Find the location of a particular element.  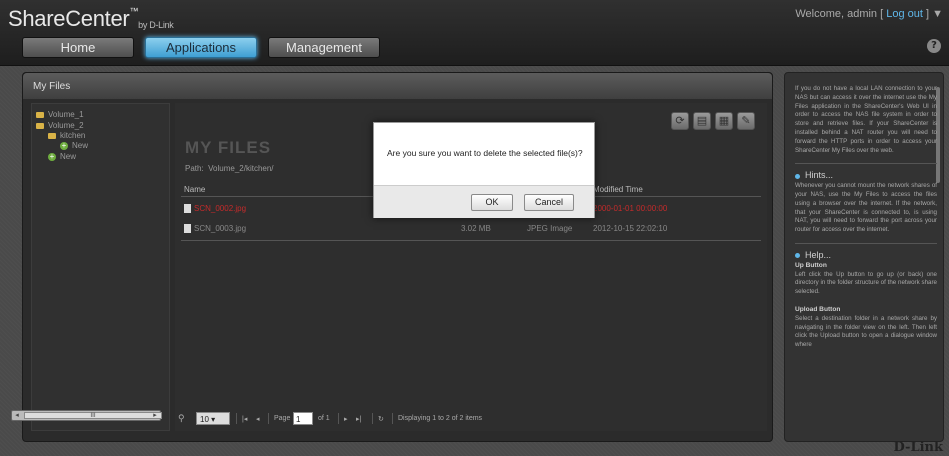

scroll-right-icon: ▸ is located at coordinates (155, 415).